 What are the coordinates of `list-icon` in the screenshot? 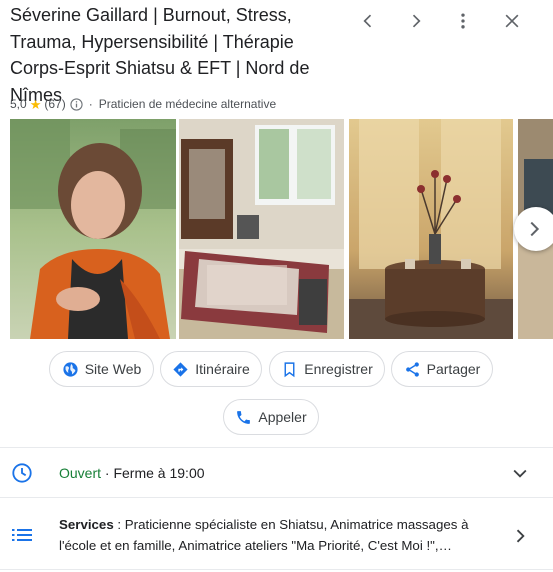 It's located at (22, 535).